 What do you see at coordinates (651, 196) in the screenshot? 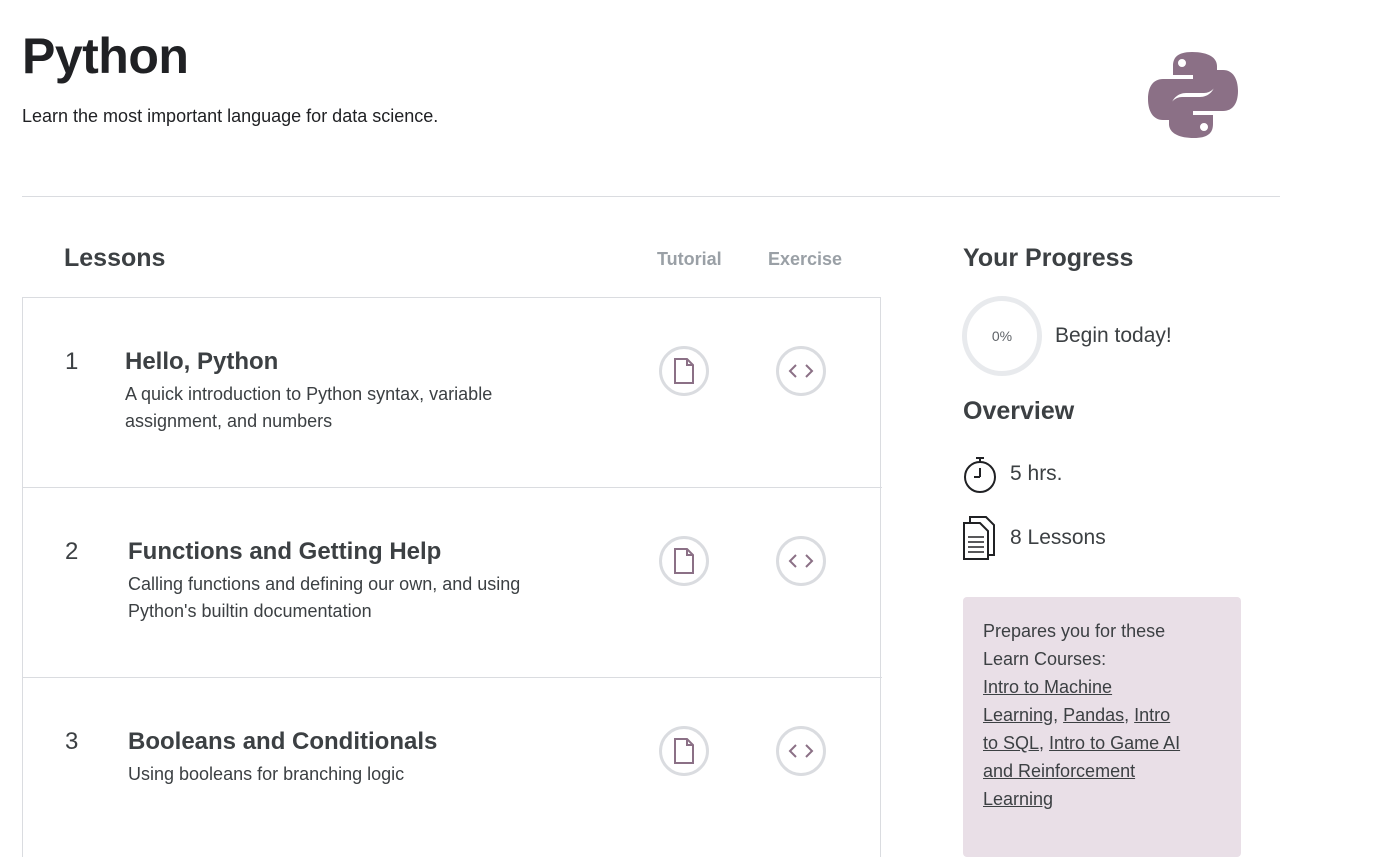
I see `header-divider` at bounding box center [651, 196].